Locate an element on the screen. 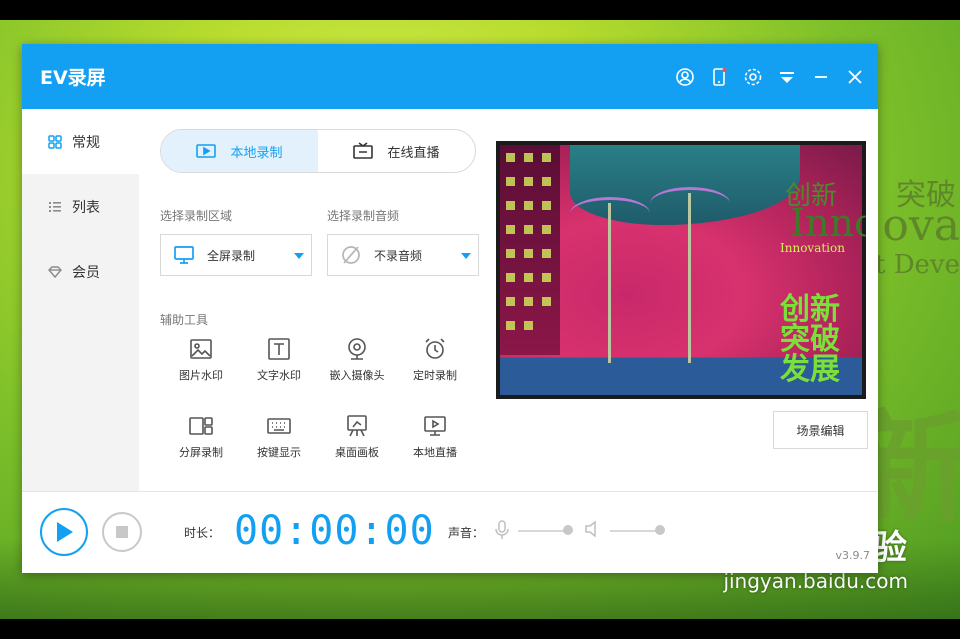 The image size is (960, 639). speaker-volume-knob is located at coordinates (660, 530).